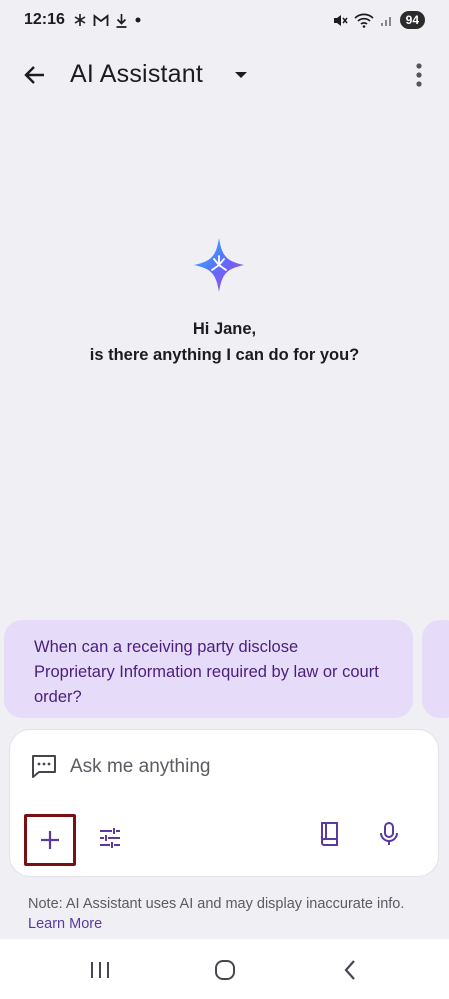 This screenshot has width=449, height=999. What do you see at coordinates (121, 20) in the screenshot?
I see `download-icon` at bounding box center [121, 20].